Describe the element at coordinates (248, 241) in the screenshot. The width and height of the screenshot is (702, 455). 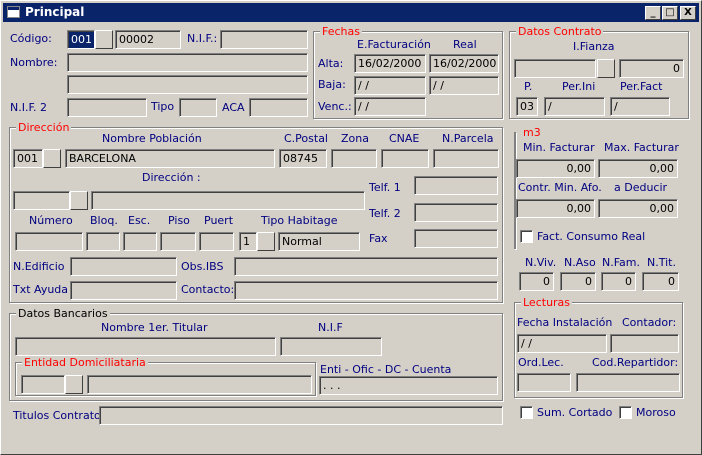
I see `tipohab-code-field: 1` at that location.